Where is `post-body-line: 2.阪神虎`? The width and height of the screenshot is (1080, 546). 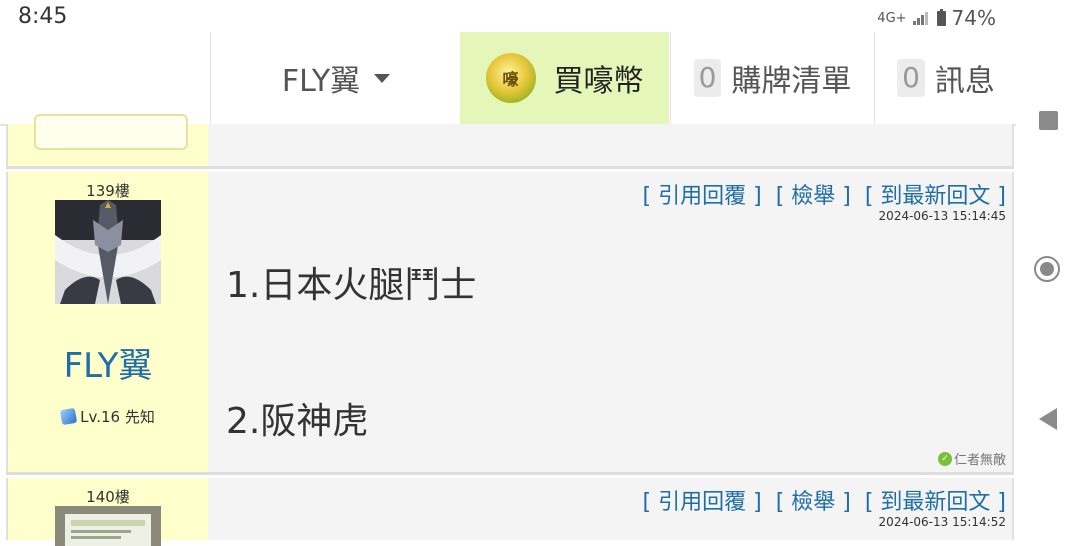 post-body-line: 2.阪神虎 is located at coordinates (297, 421).